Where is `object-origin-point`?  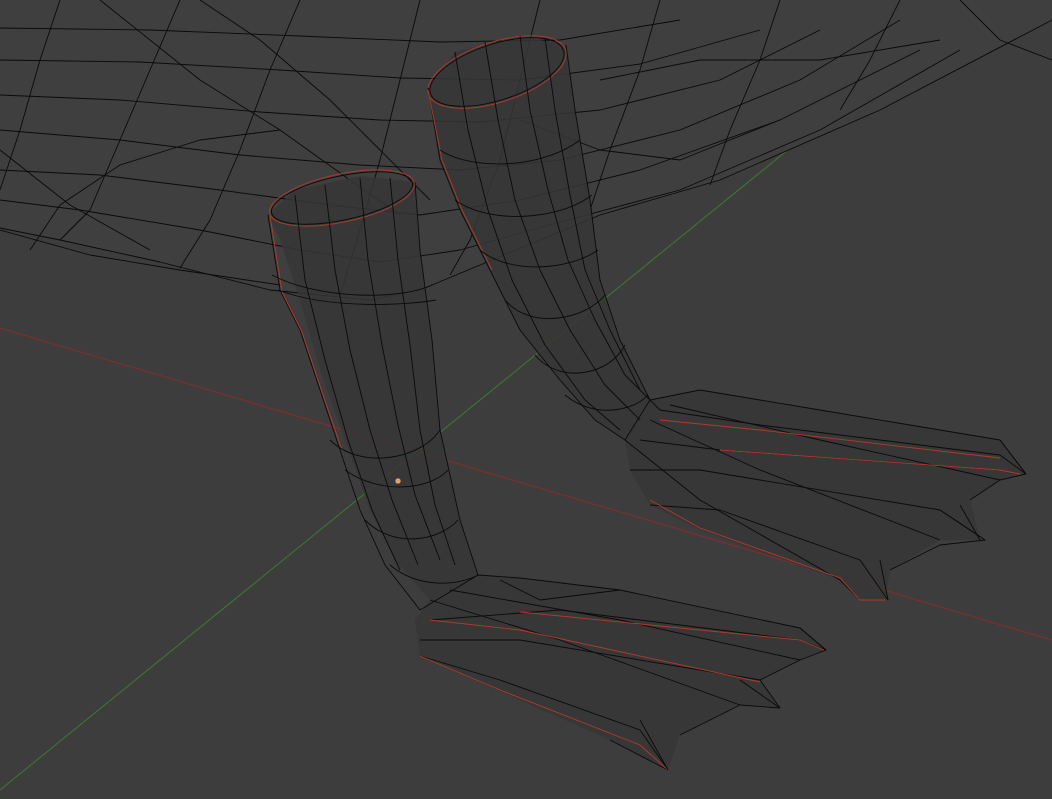 object-origin-point is located at coordinates (398, 481).